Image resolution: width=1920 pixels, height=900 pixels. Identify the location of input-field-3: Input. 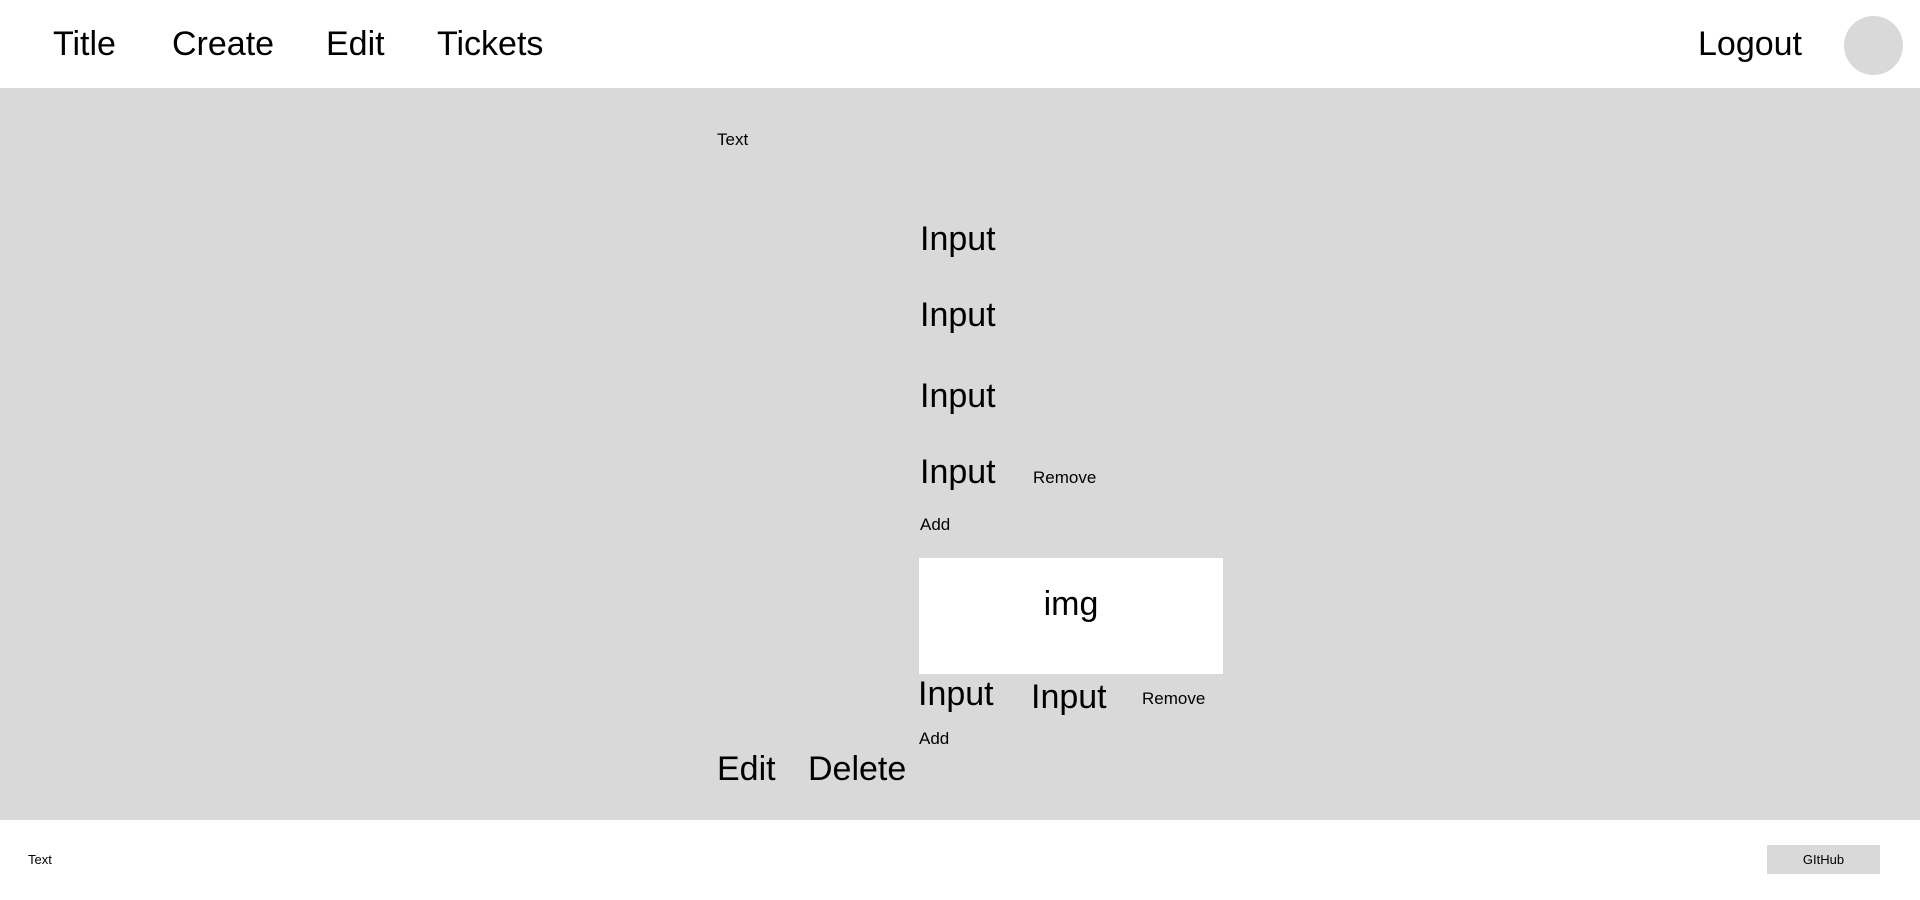
(958, 396).